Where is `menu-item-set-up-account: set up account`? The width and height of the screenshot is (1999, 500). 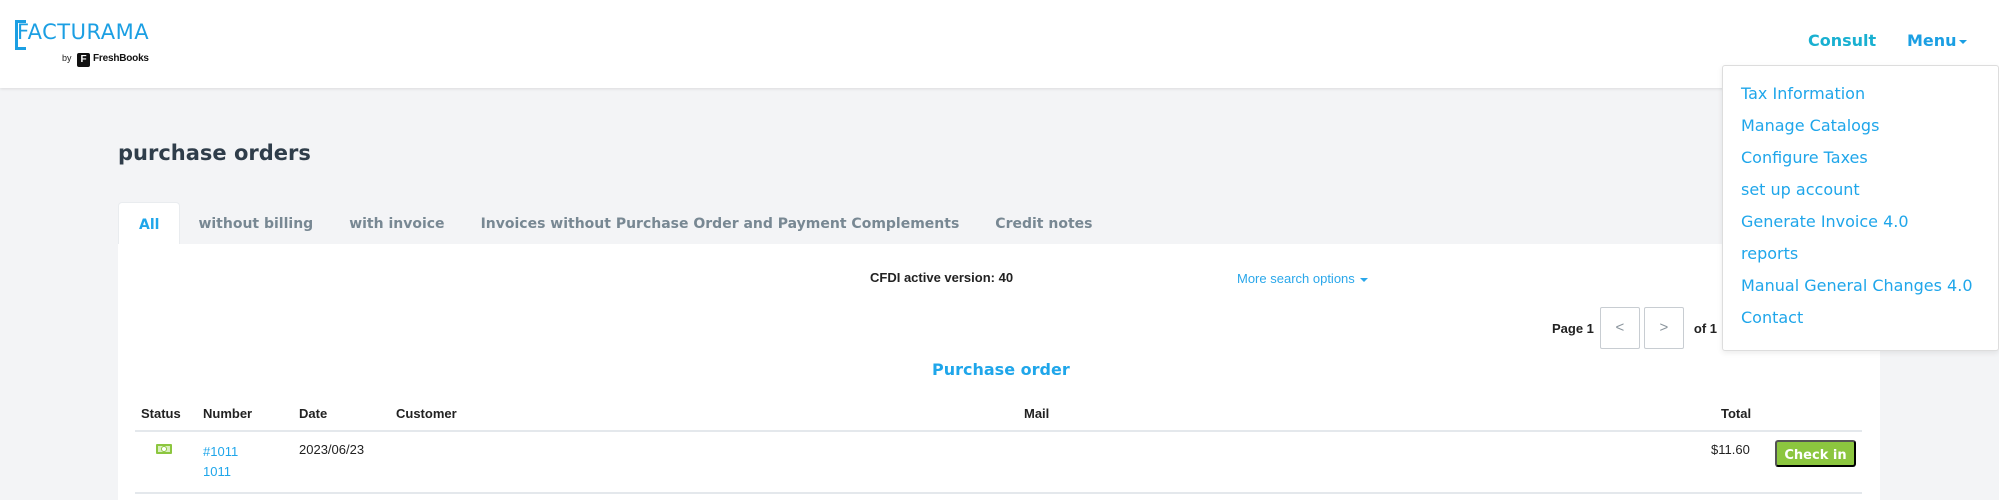 menu-item-set-up-account: set up account is located at coordinates (1860, 190).